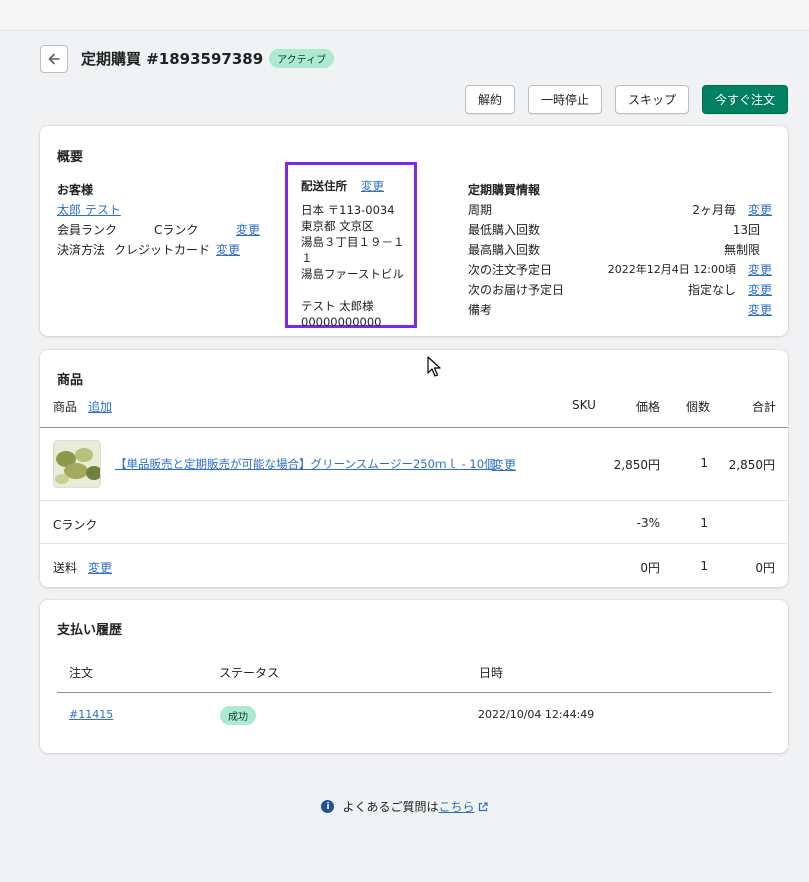  Describe the element at coordinates (228, 249) in the screenshot. I see `payment-method-change-link: 変更` at that location.